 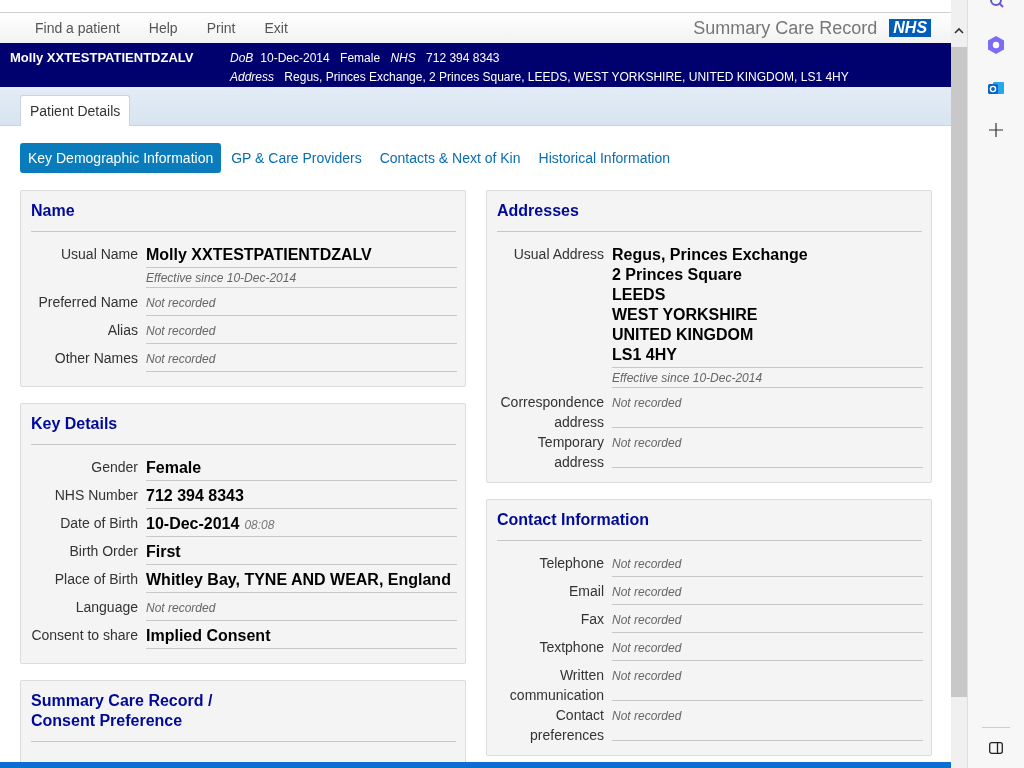 I want to click on field-value: Female, so click(x=174, y=468).